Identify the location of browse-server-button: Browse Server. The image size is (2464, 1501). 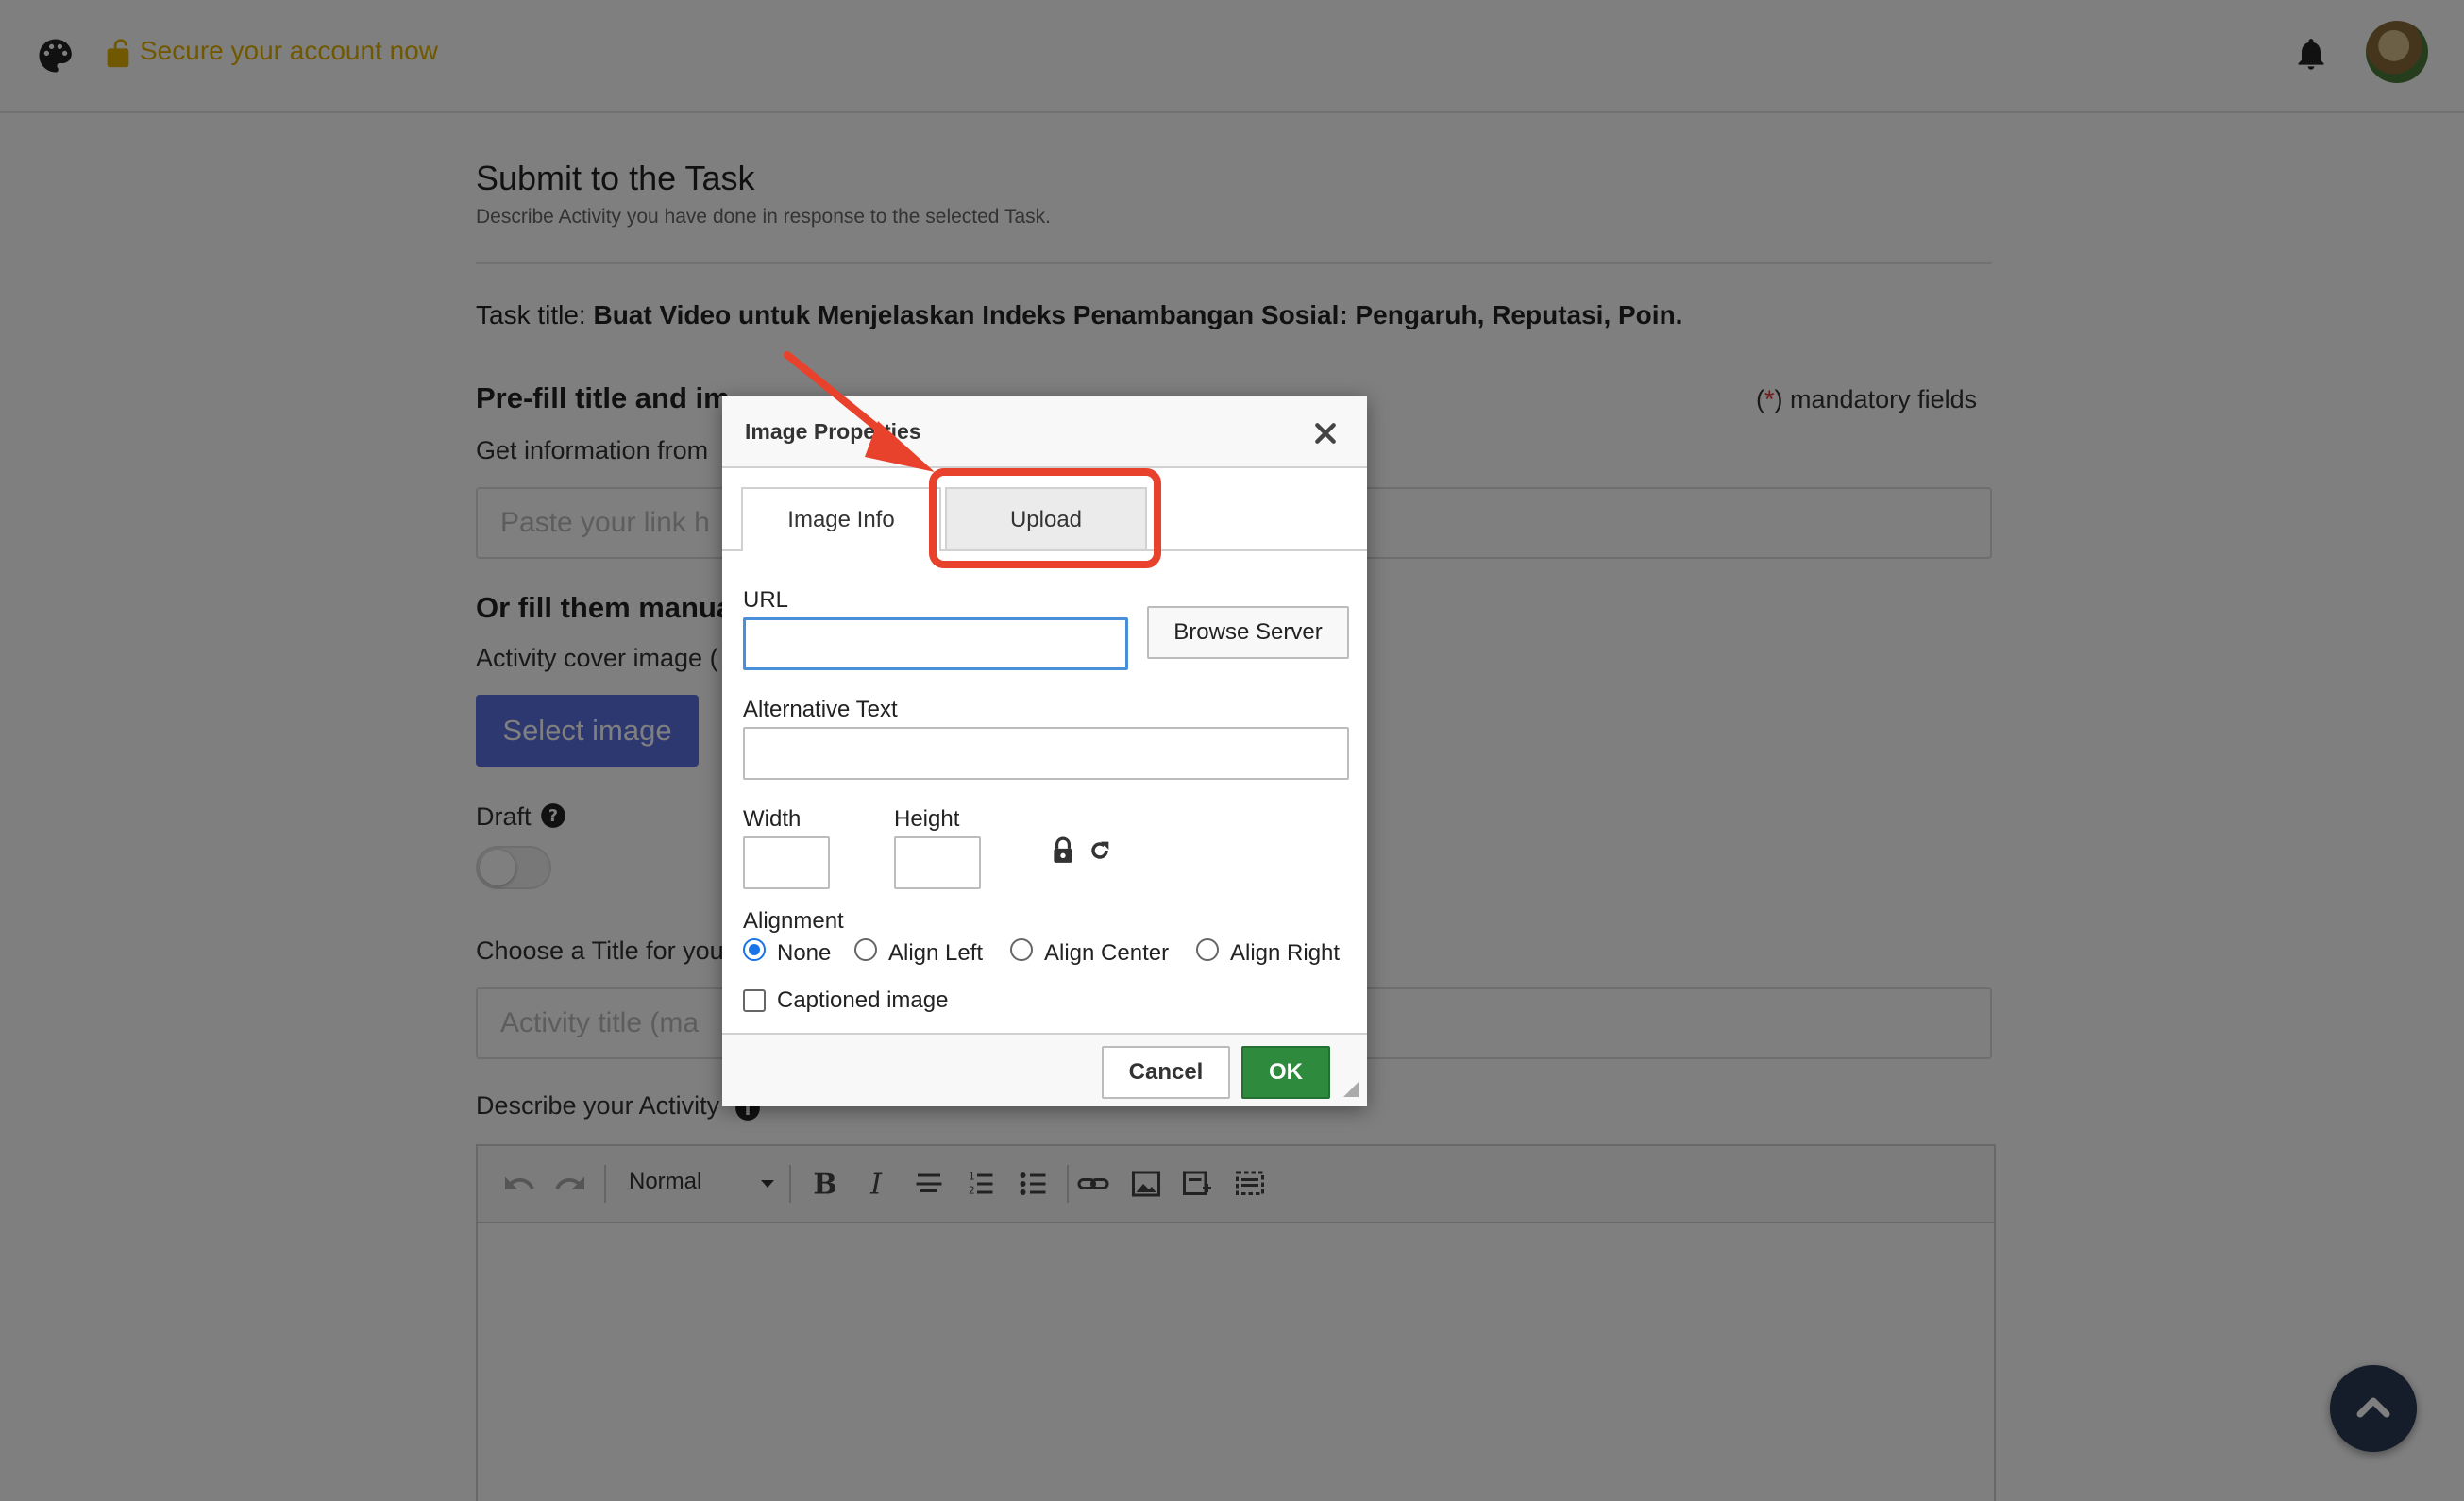
(1248, 633).